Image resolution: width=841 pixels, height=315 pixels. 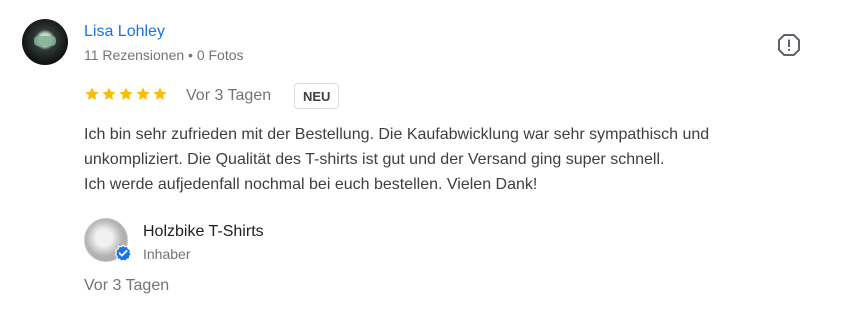 I want to click on owner-name: Holzbike T-Shirts, so click(x=203, y=231).